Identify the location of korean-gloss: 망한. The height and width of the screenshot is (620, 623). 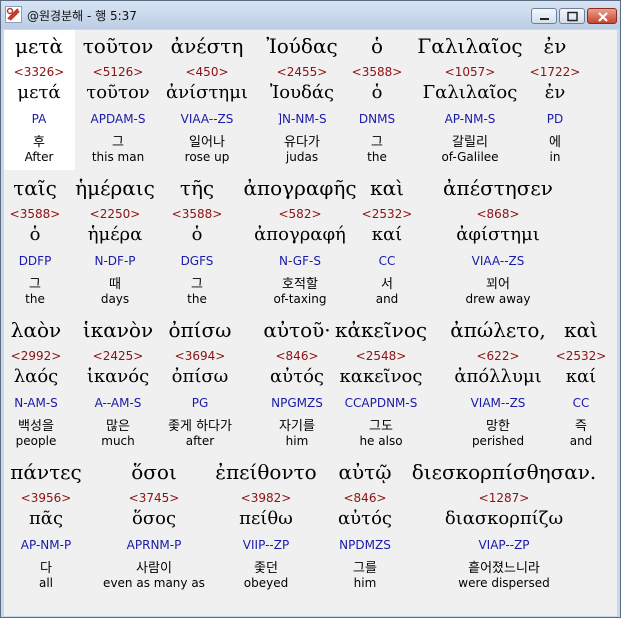
(498, 426).